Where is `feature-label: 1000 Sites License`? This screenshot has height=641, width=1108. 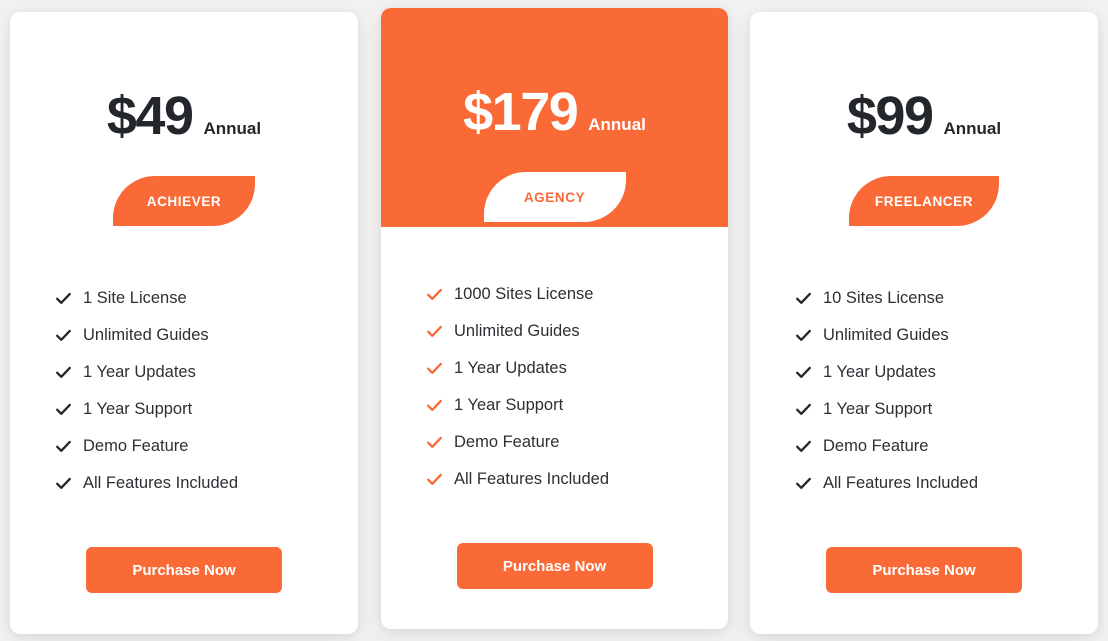 feature-label: 1000 Sites License is located at coordinates (524, 294).